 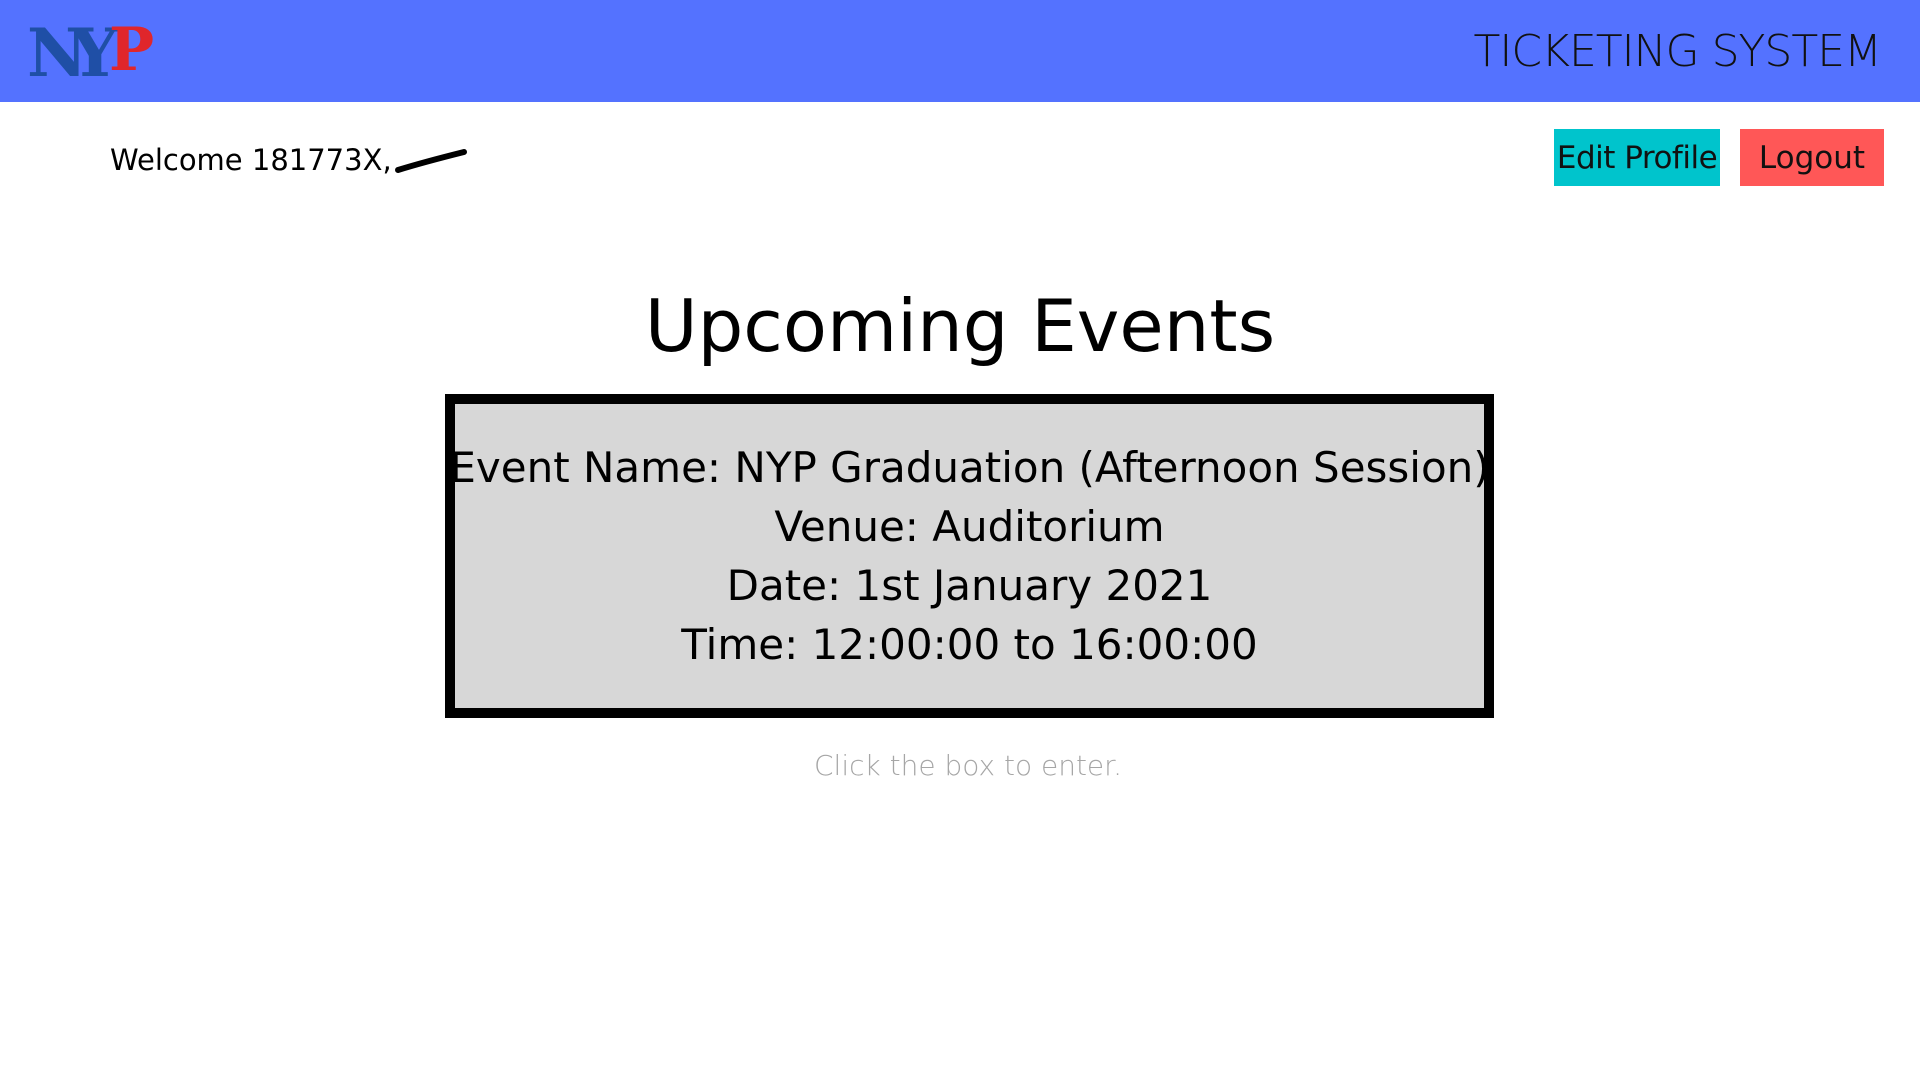 I want to click on welcome-text: Welcome 181773X,, so click(x=251, y=160).